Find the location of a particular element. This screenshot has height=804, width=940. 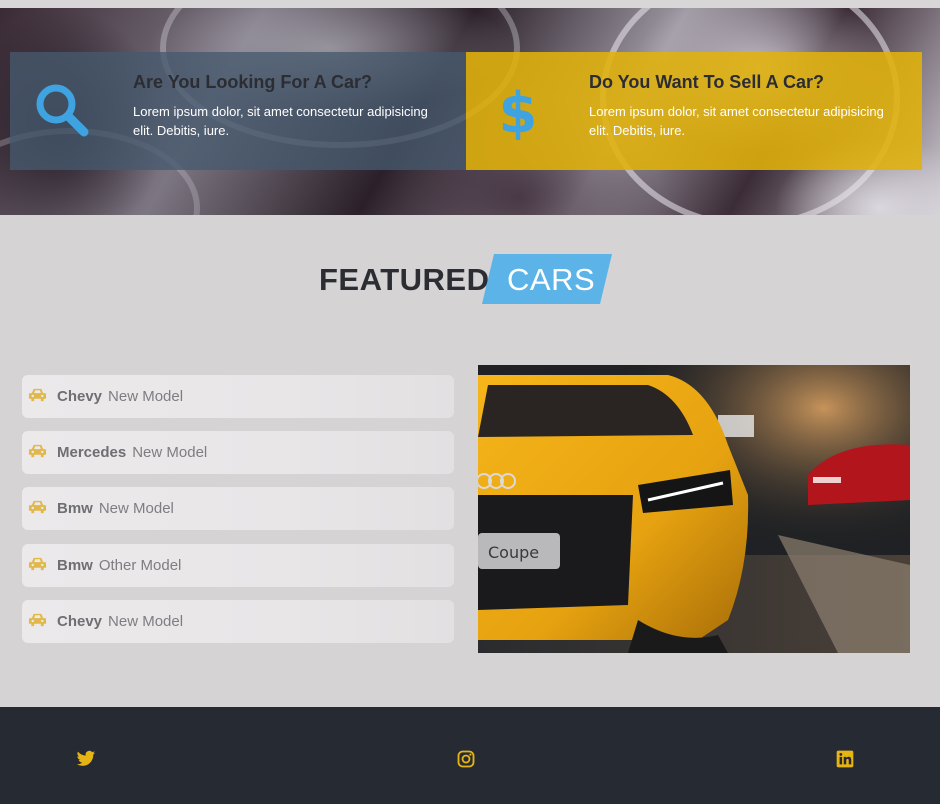

featured-heading: FEATURED CARS is located at coordinates (470, 280).